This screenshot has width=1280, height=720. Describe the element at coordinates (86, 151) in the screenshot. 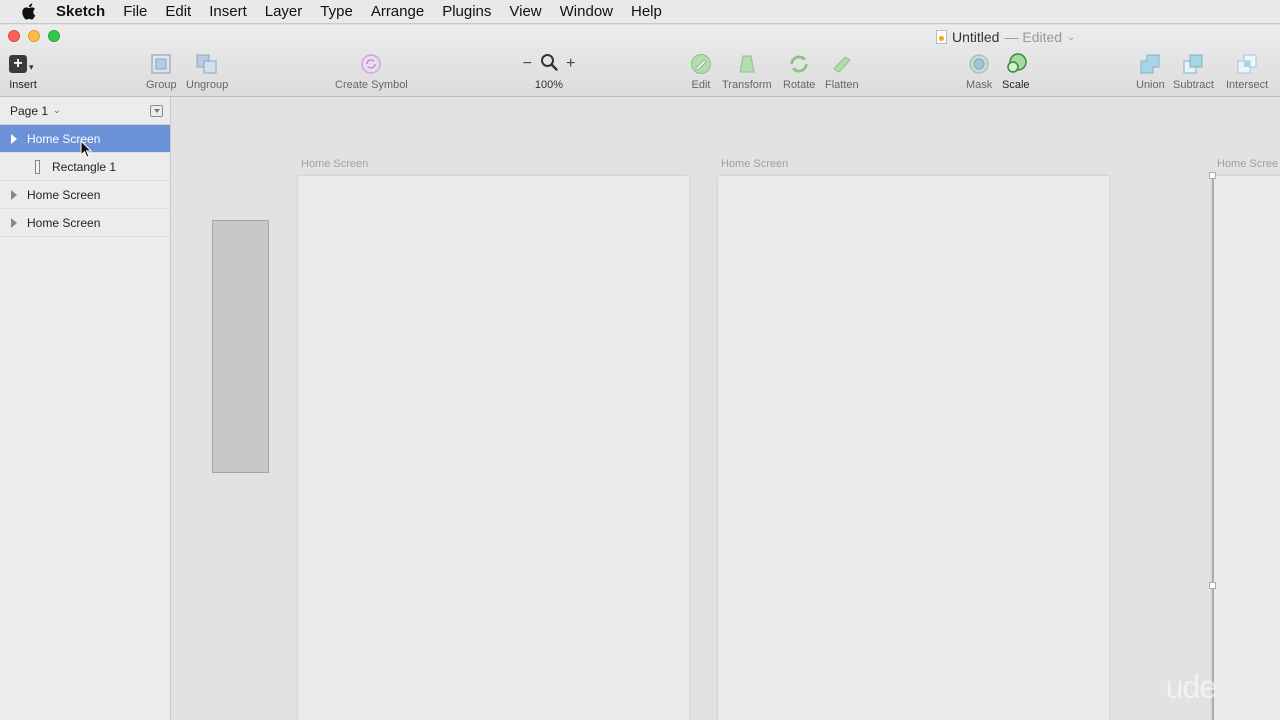

I see `mouse-pointer-icon` at that location.